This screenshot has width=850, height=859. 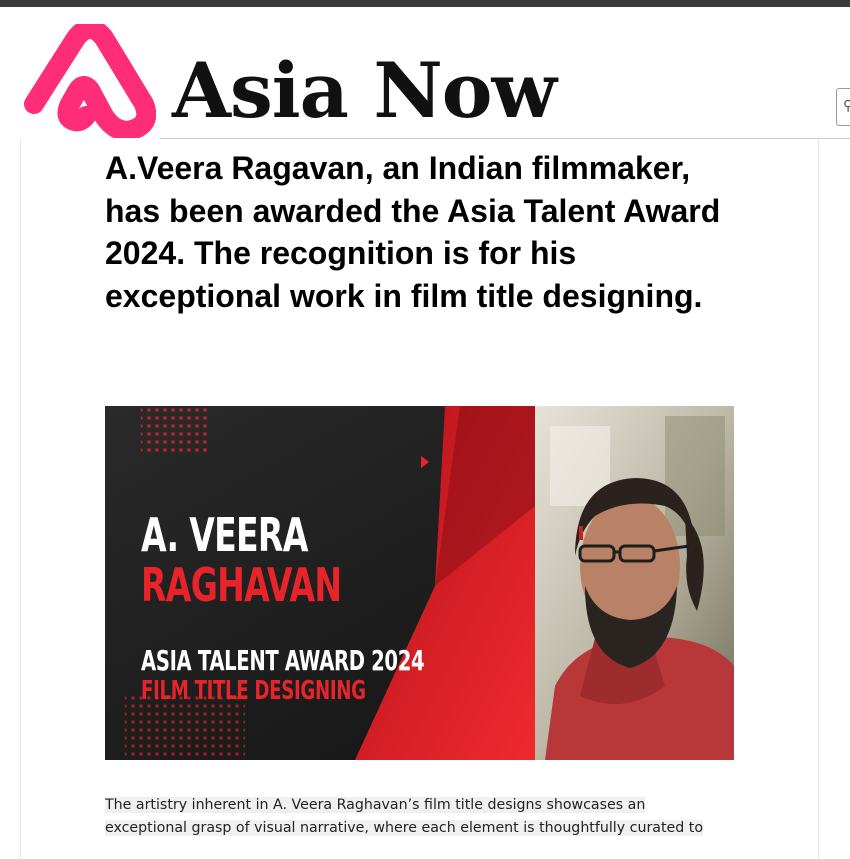 I want to click on top-bar, so click(x=425, y=3).